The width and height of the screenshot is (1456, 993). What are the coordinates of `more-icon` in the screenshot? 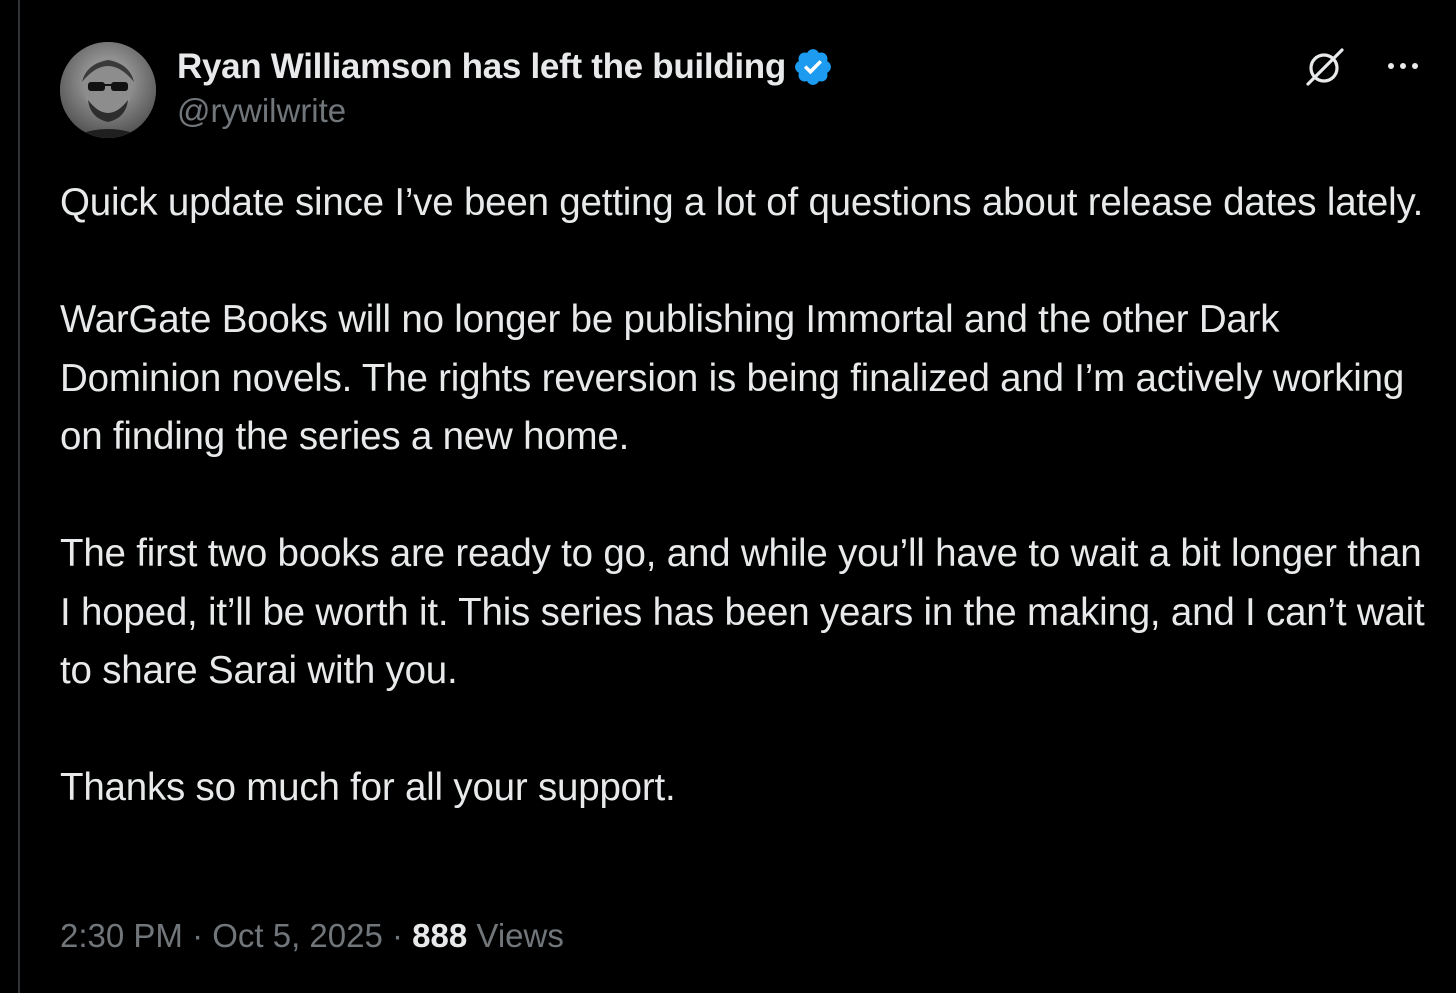 It's located at (1403, 66).